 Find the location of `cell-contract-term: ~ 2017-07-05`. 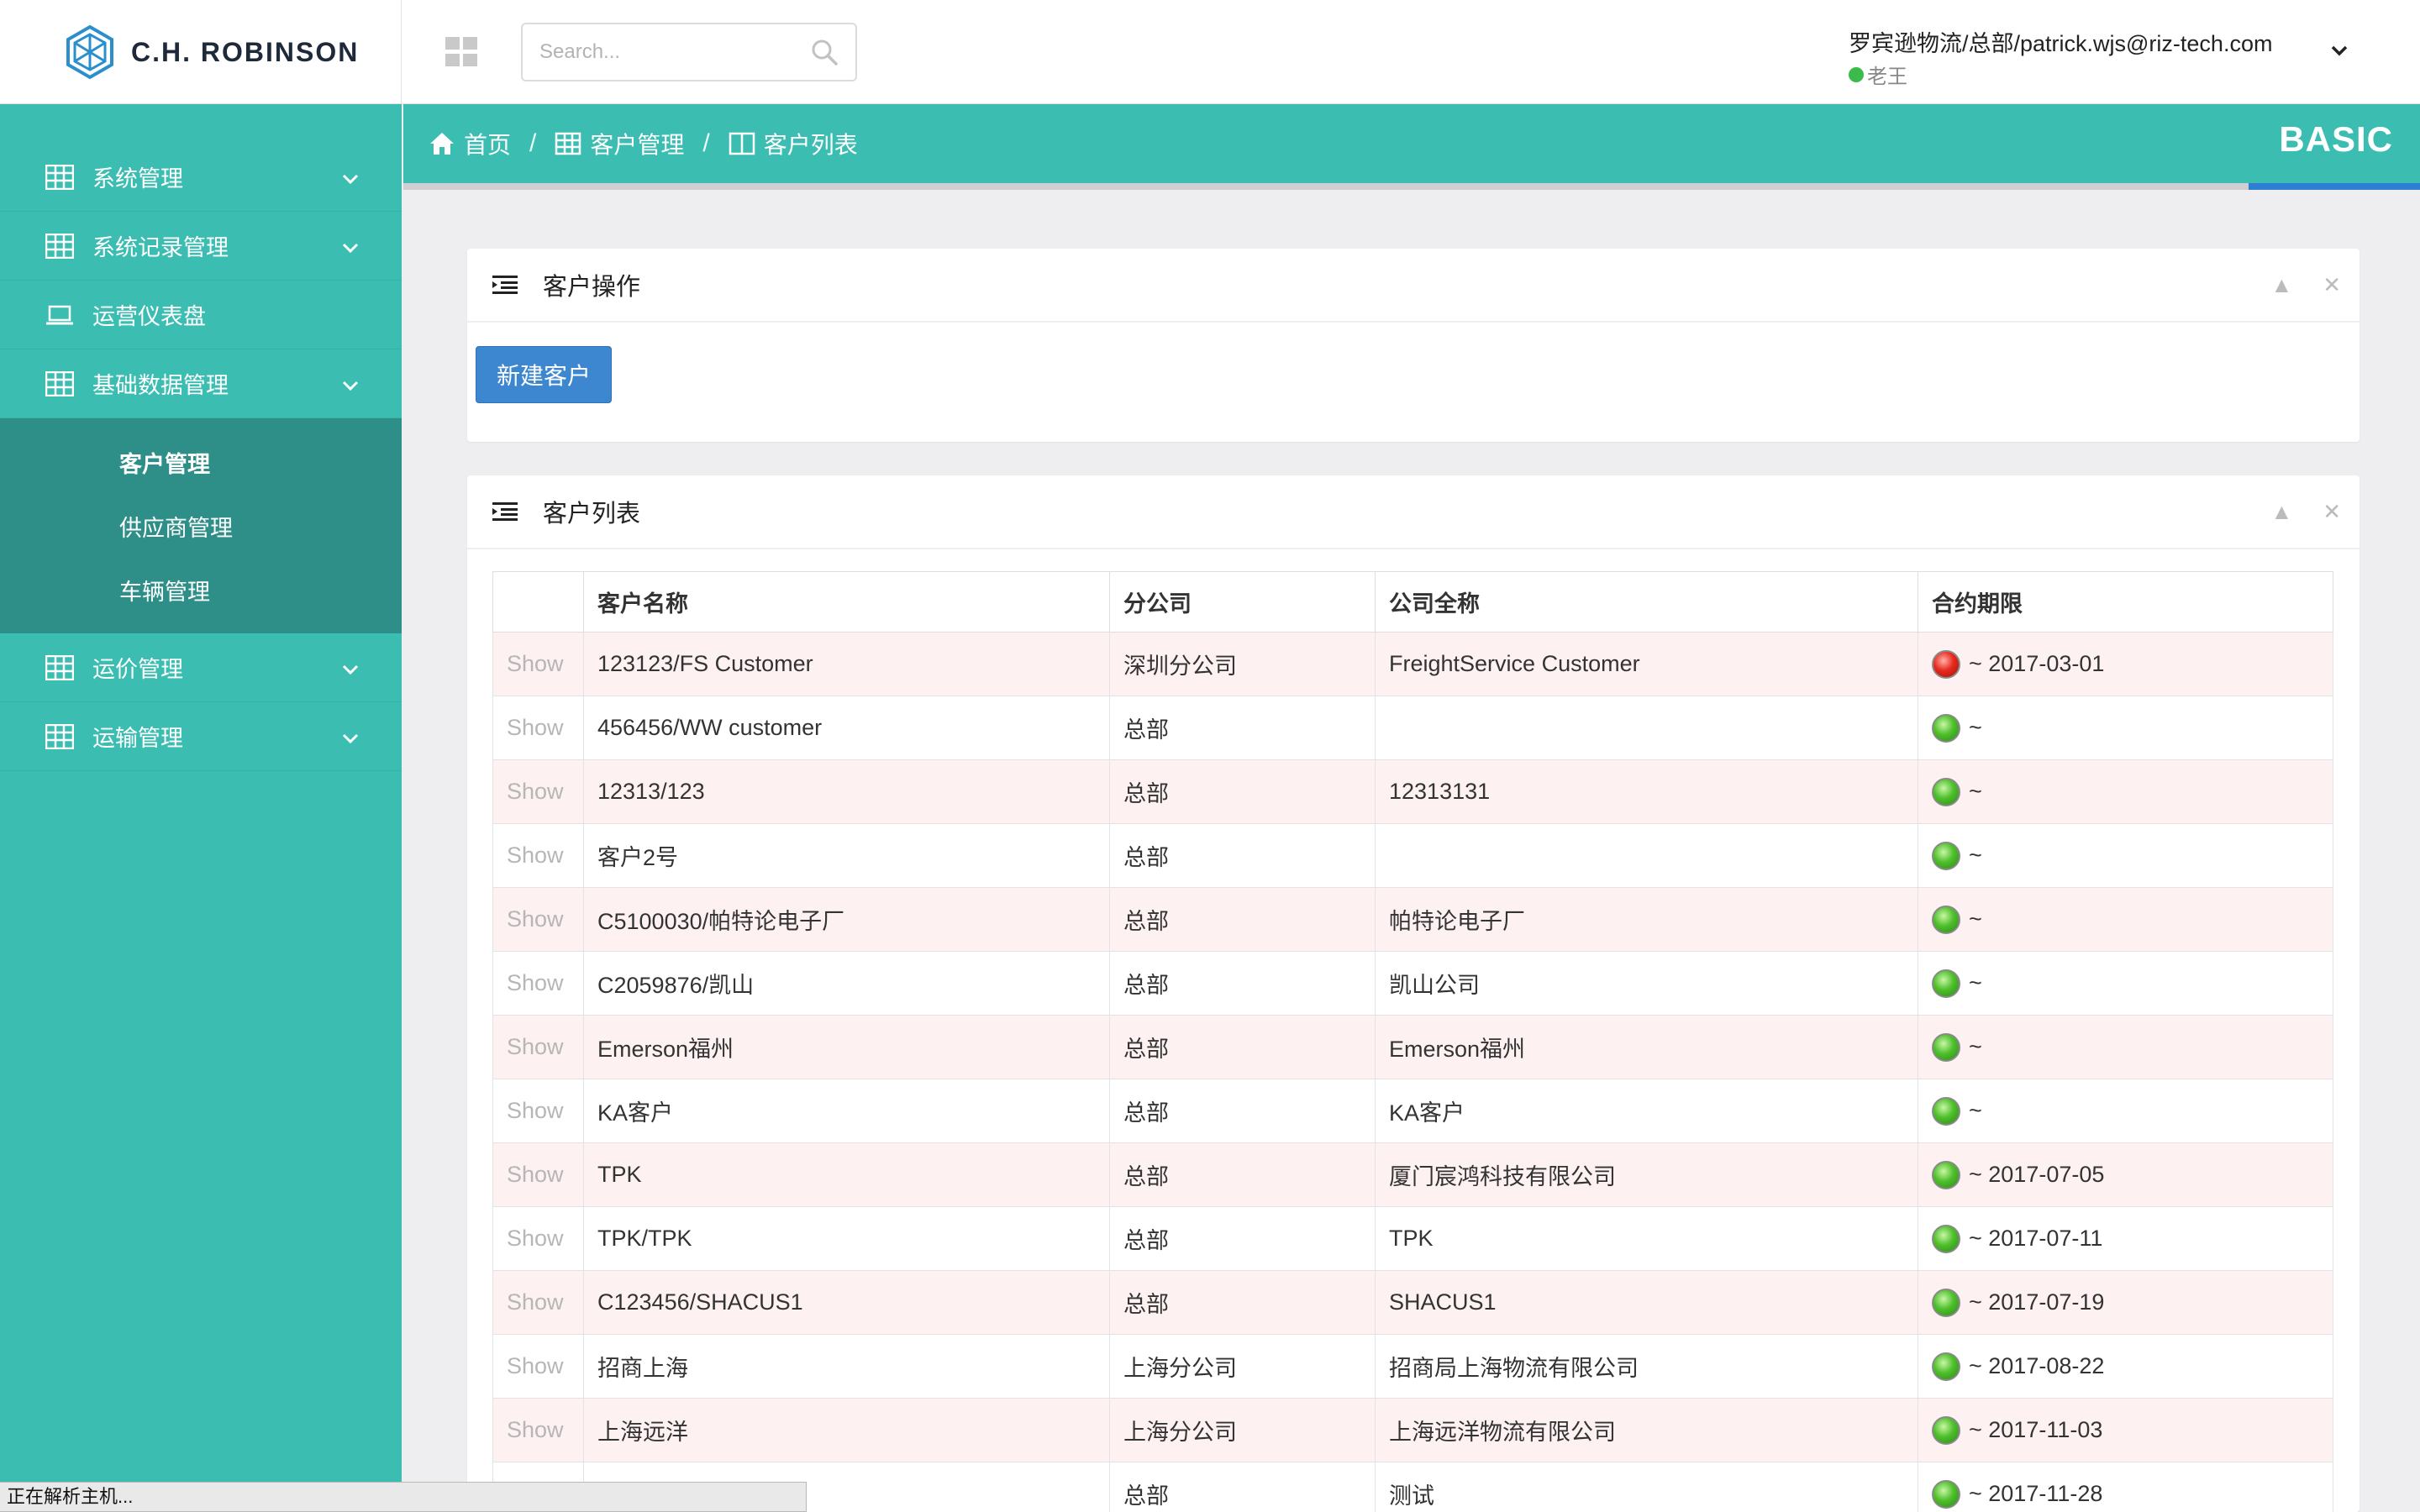

cell-contract-term: ~ 2017-07-05 is located at coordinates (2125, 1174).